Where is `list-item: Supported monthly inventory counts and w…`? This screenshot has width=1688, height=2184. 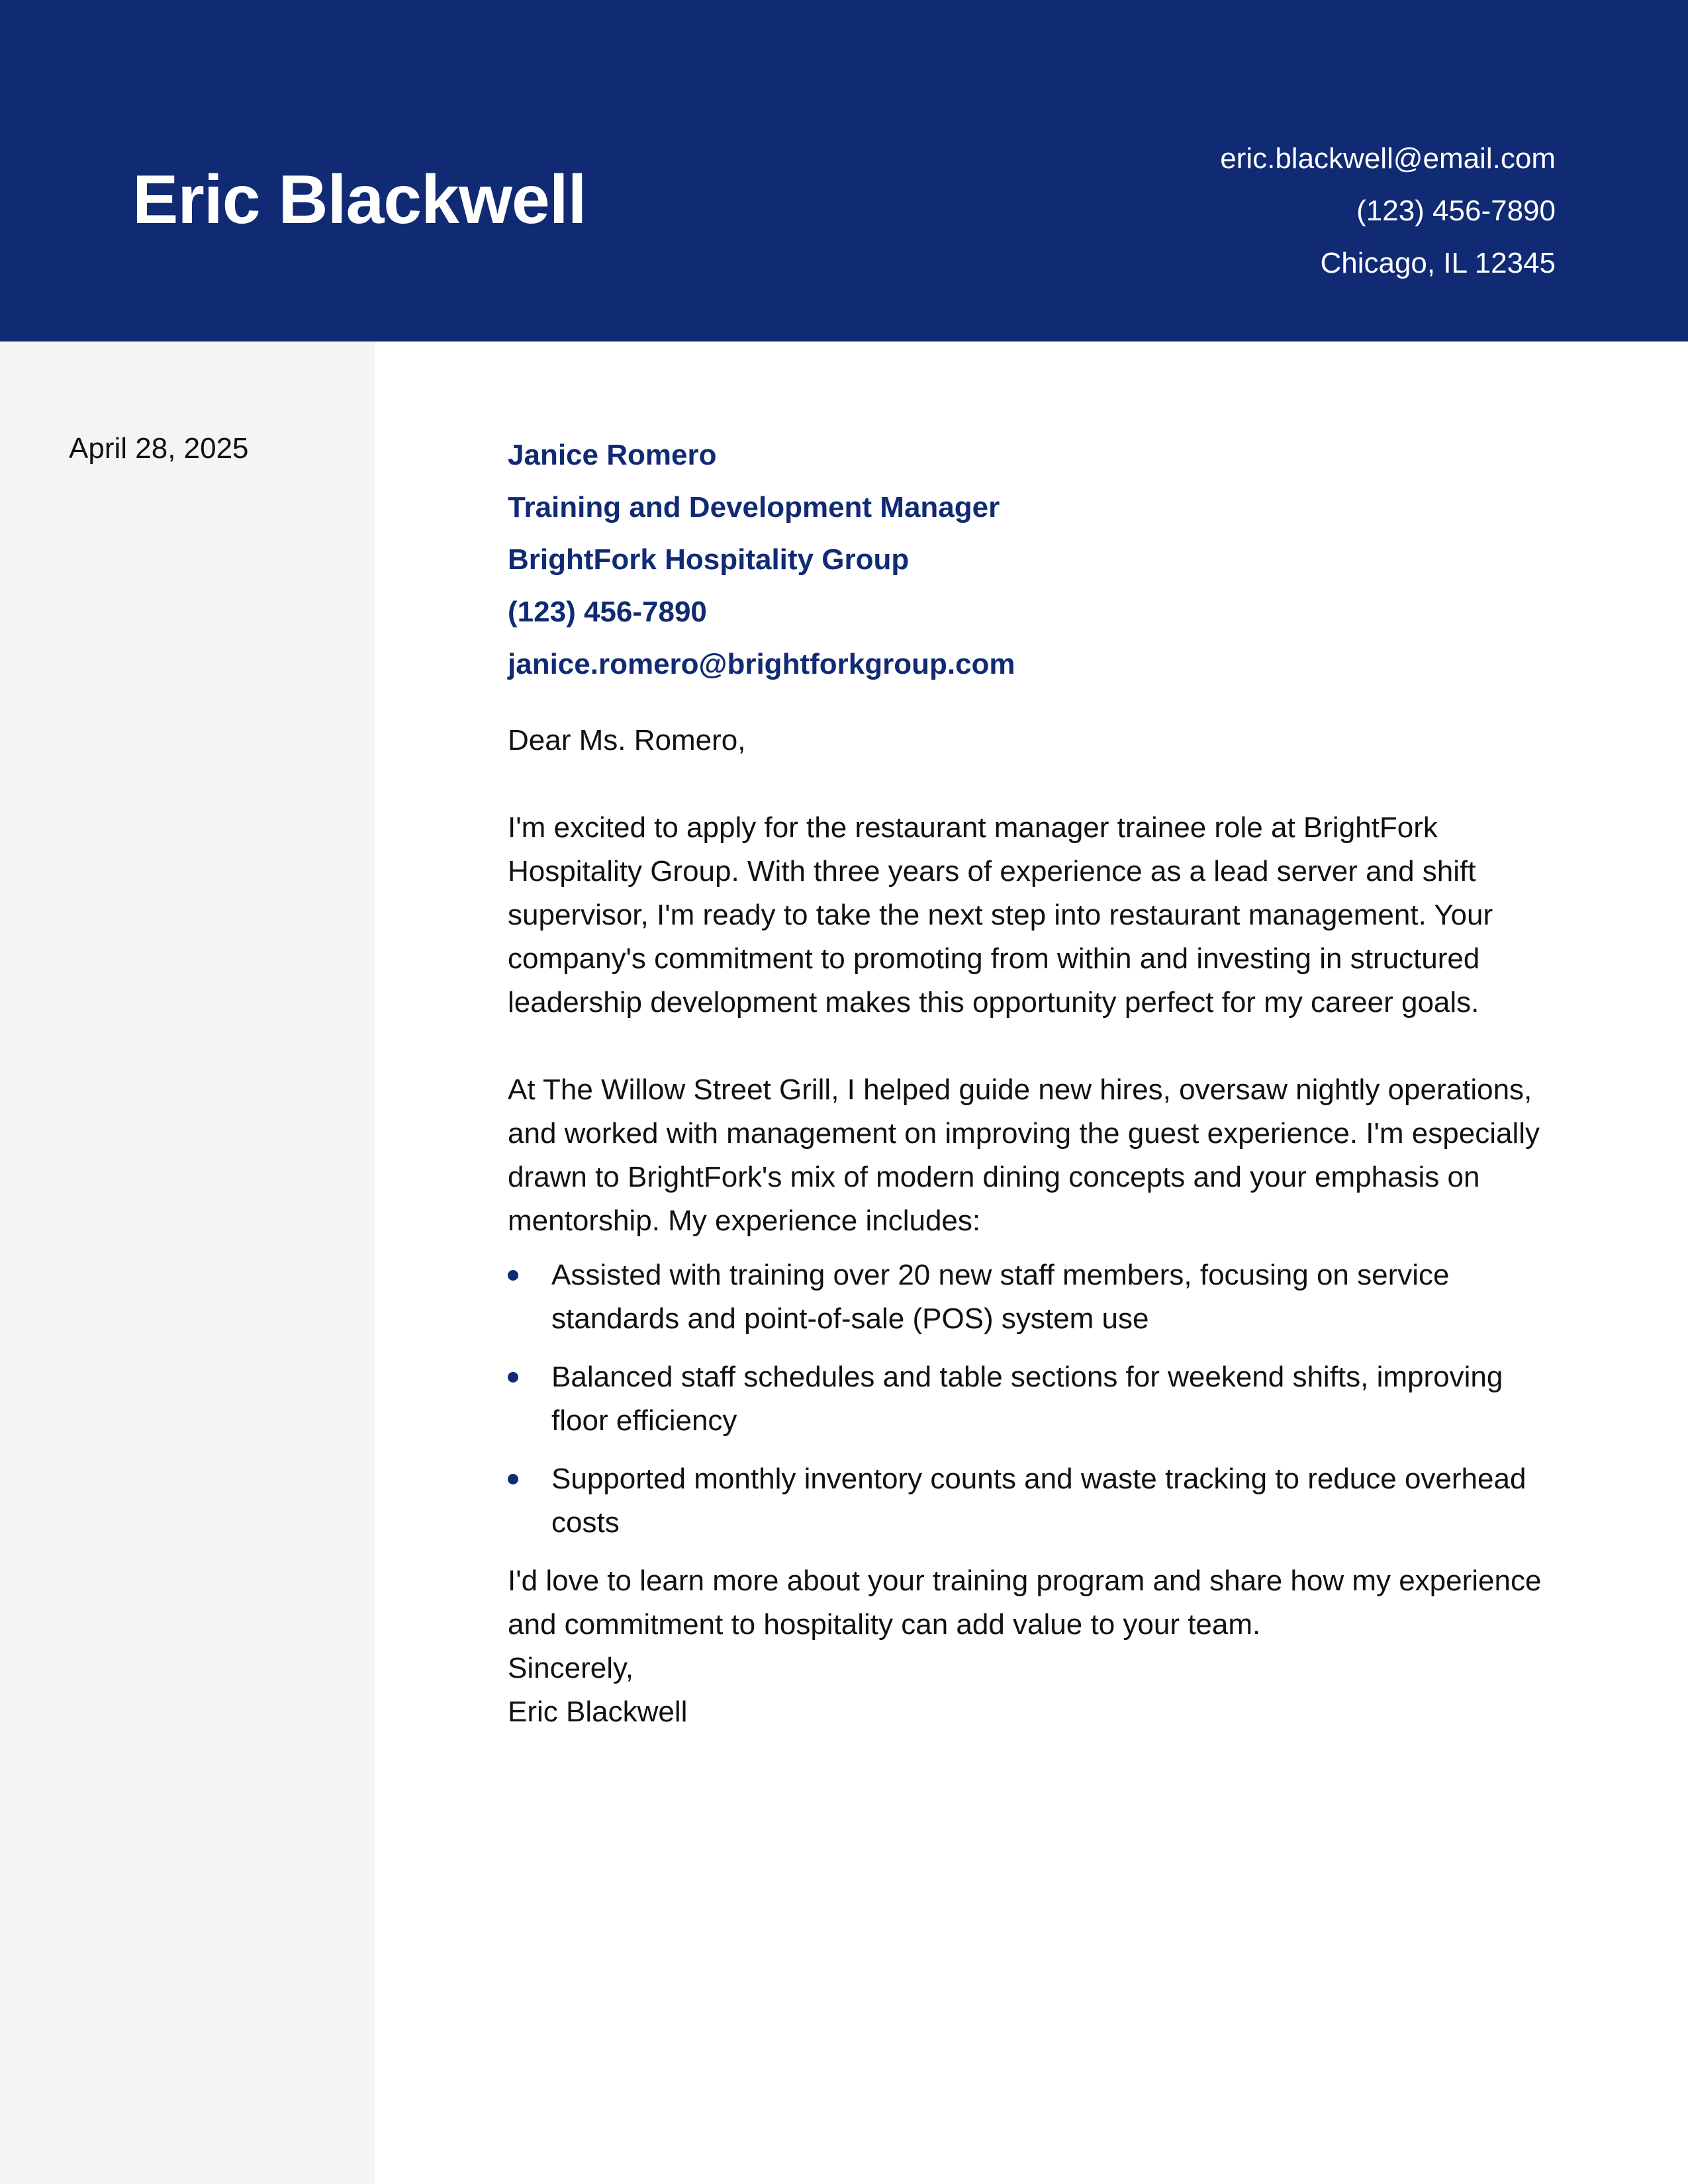
list-item: Supported monthly inventory counts and w… is located at coordinates (1034, 1501).